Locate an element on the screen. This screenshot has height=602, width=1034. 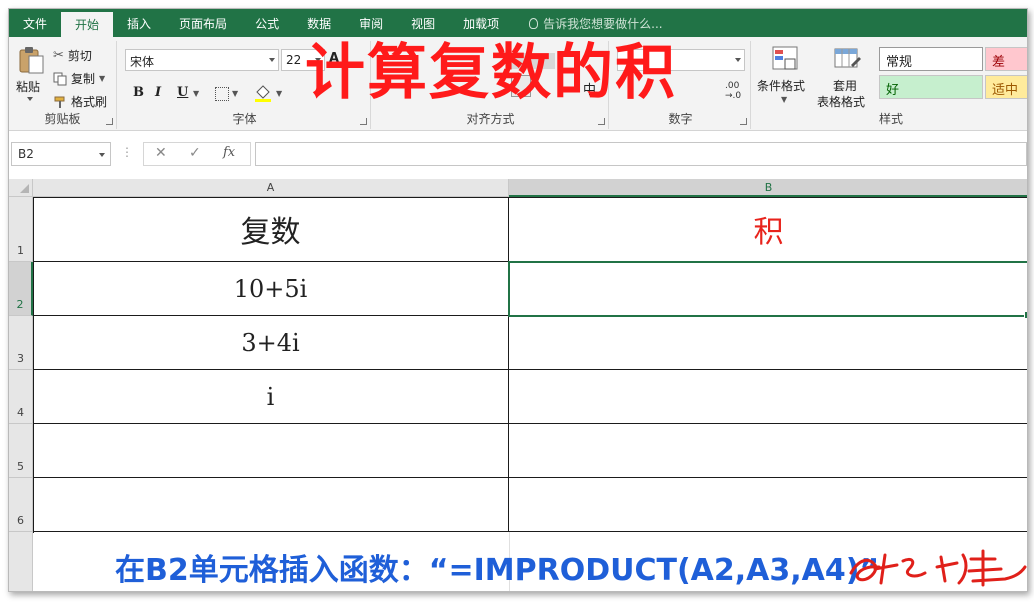
tab-home: 开始 is located at coordinates (87, 24).